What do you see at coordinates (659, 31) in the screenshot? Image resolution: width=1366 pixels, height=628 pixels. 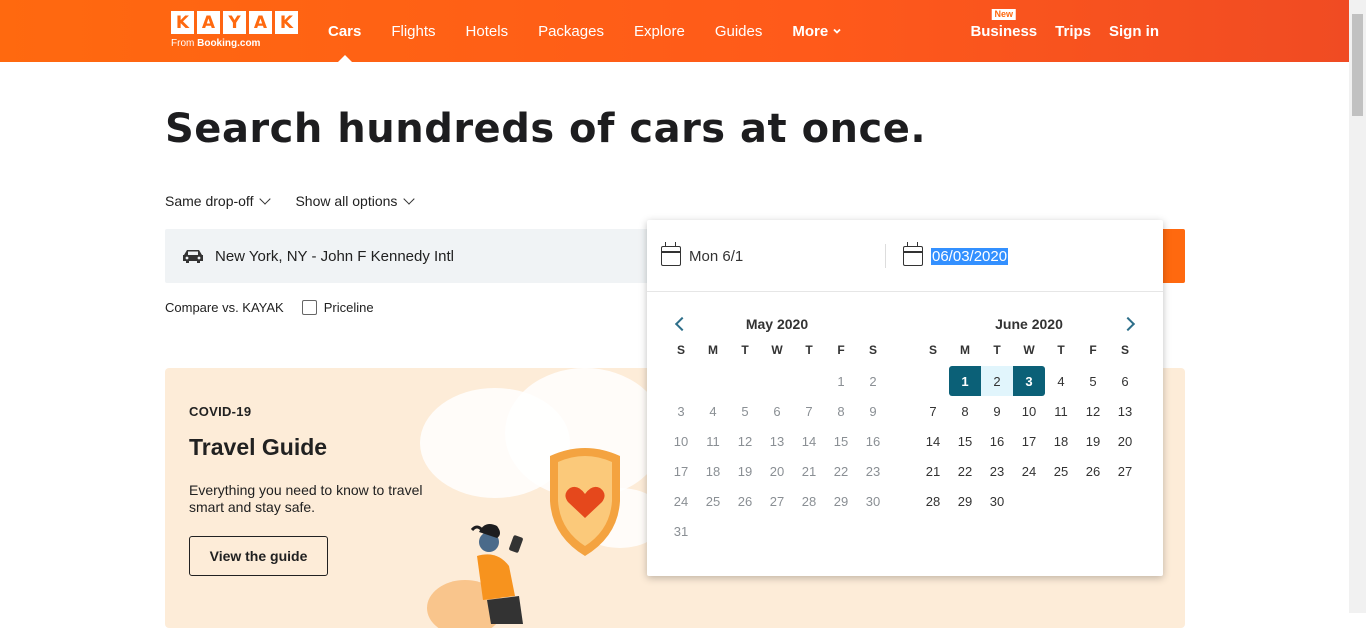 I see `nav-explore: Explore` at bounding box center [659, 31].